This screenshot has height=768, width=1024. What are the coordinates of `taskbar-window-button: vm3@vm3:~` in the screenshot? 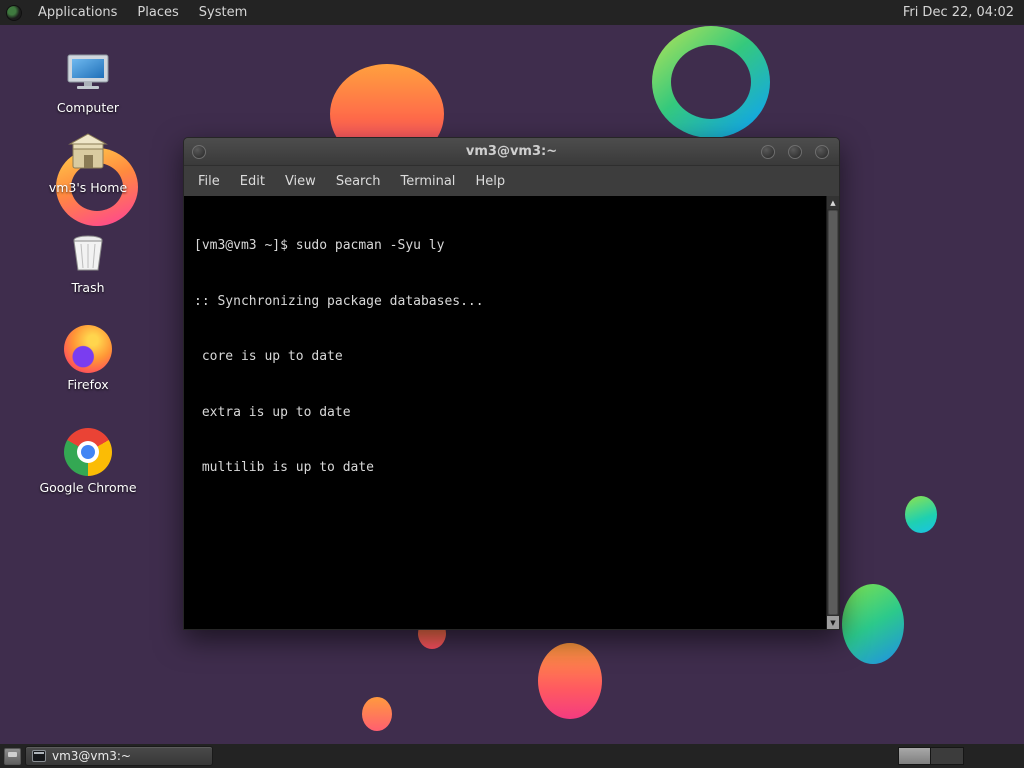 It's located at (119, 756).